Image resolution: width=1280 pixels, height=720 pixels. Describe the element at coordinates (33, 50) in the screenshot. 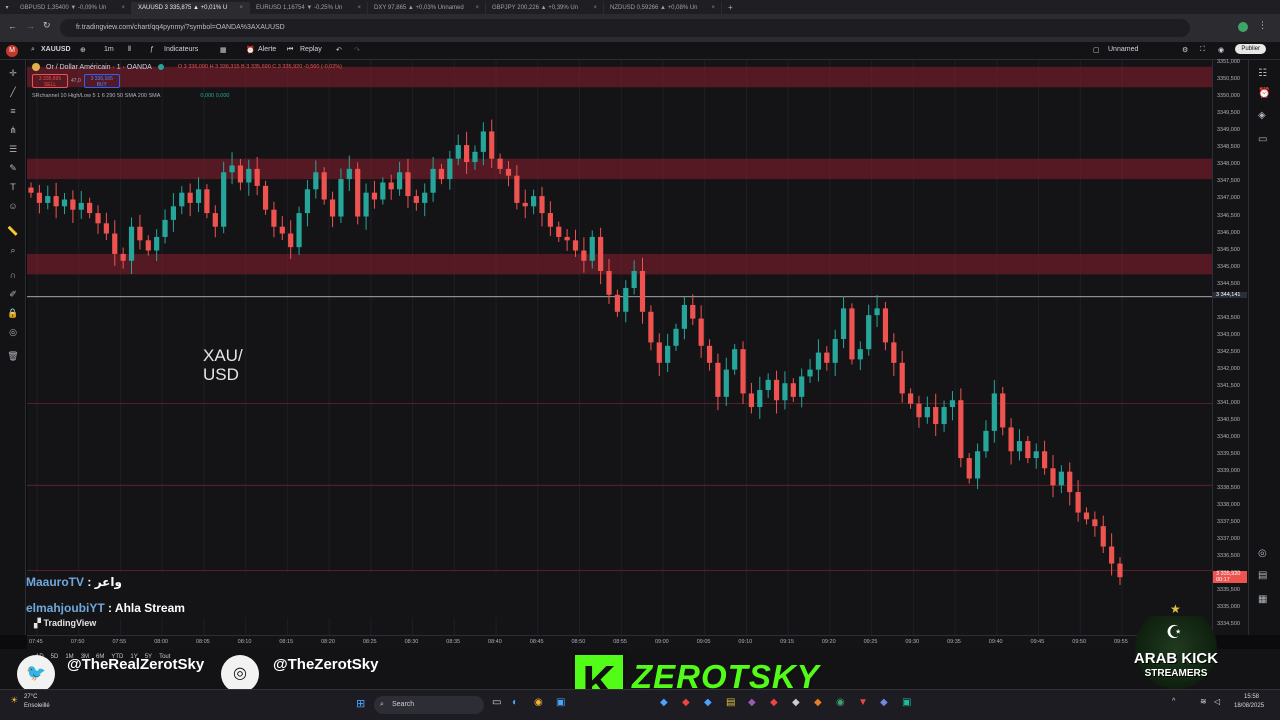

I see `search-icon: ⌕` at that location.